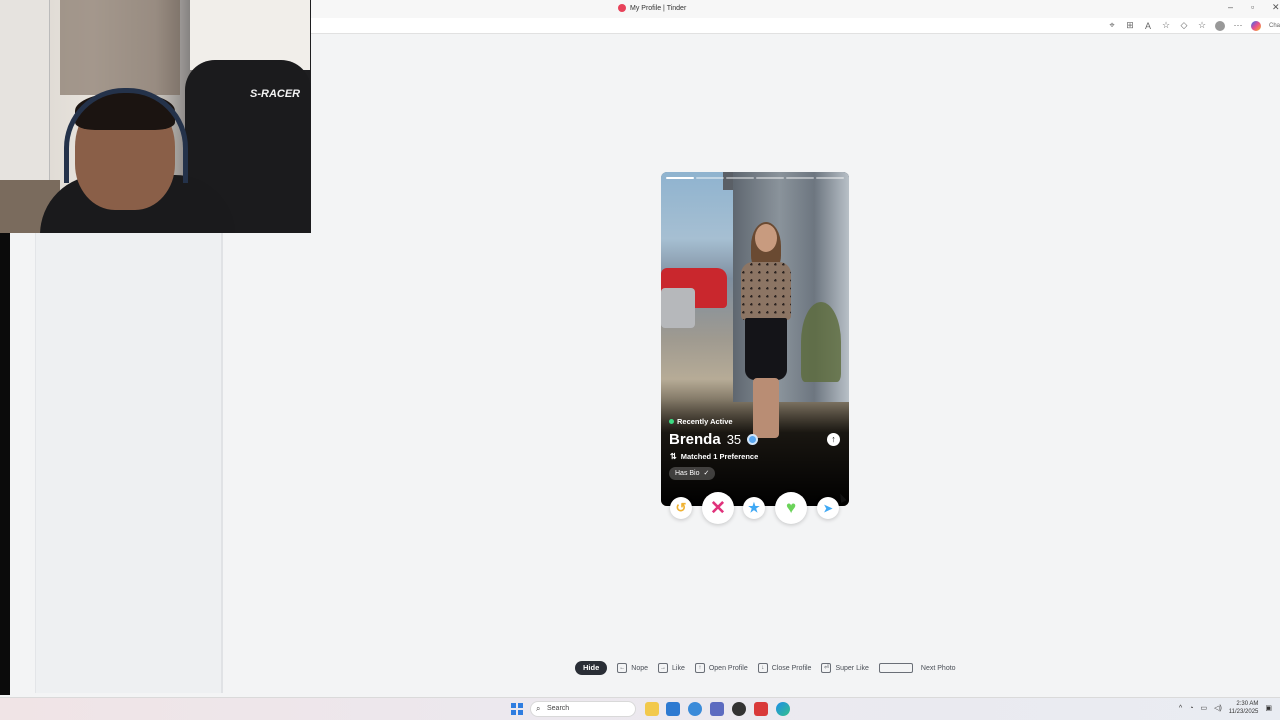  What do you see at coordinates (1218, 708) in the screenshot?
I see `volume-icon: ◁)` at bounding box center [1218, 708].